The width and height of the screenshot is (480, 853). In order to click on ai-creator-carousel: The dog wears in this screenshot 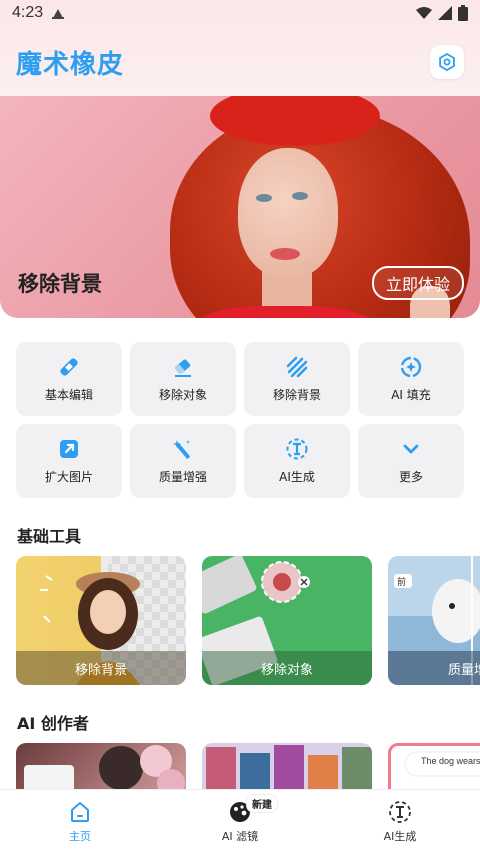, I will do `click(248, 768)`.